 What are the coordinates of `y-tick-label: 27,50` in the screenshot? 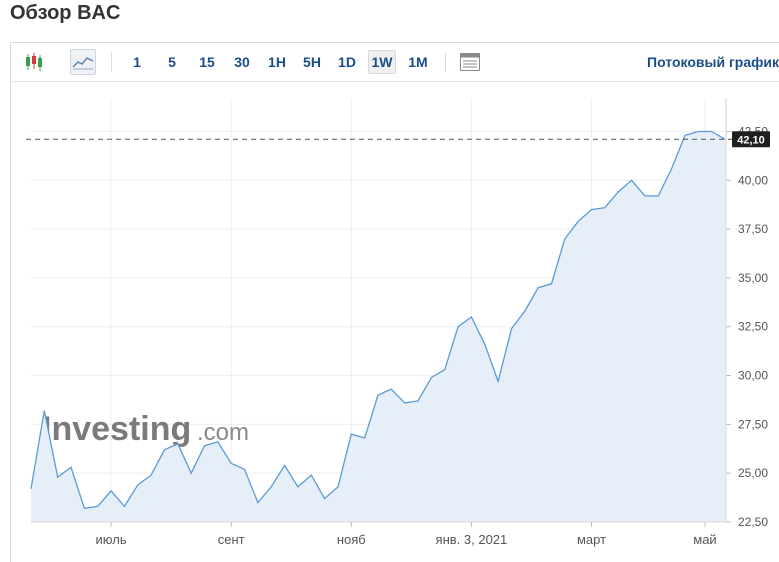 It's located at (753, 424).